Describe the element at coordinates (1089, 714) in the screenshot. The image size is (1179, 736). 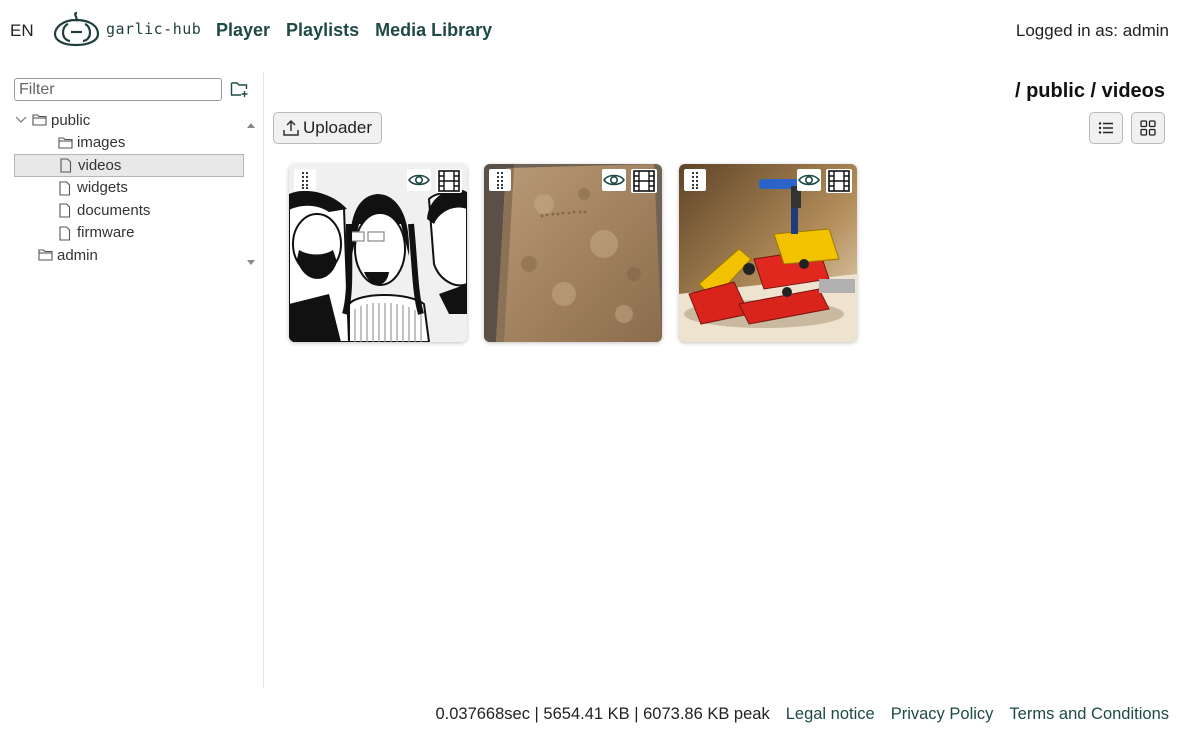
I see `terms-link: Terms and Conditions` at that location.